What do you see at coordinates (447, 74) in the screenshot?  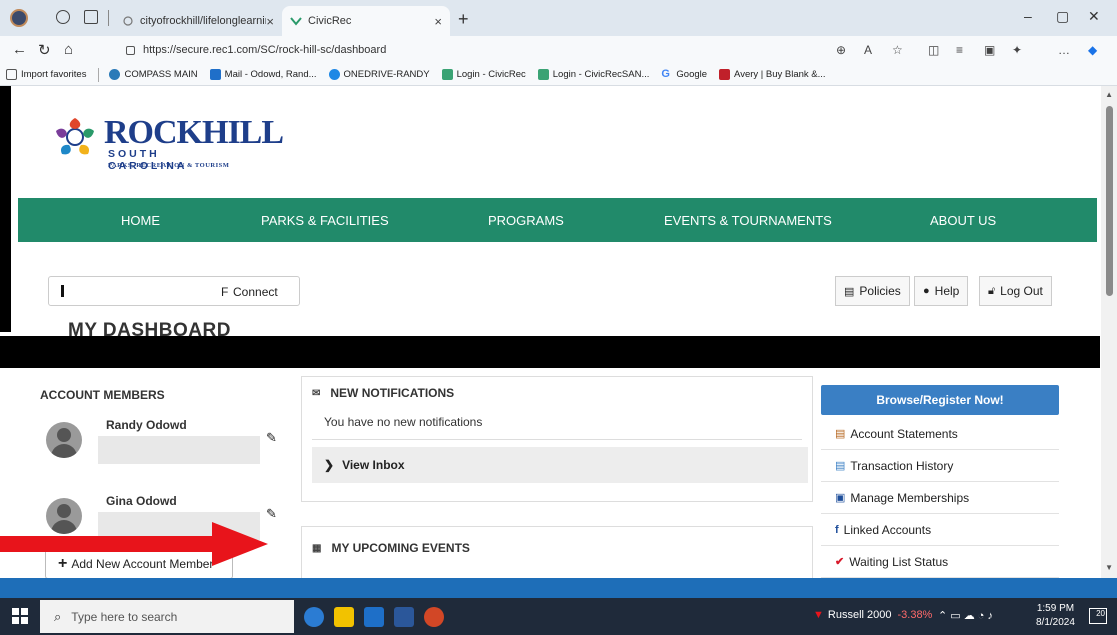 I see `civicrec-icon` at bounding box center [447, 74].